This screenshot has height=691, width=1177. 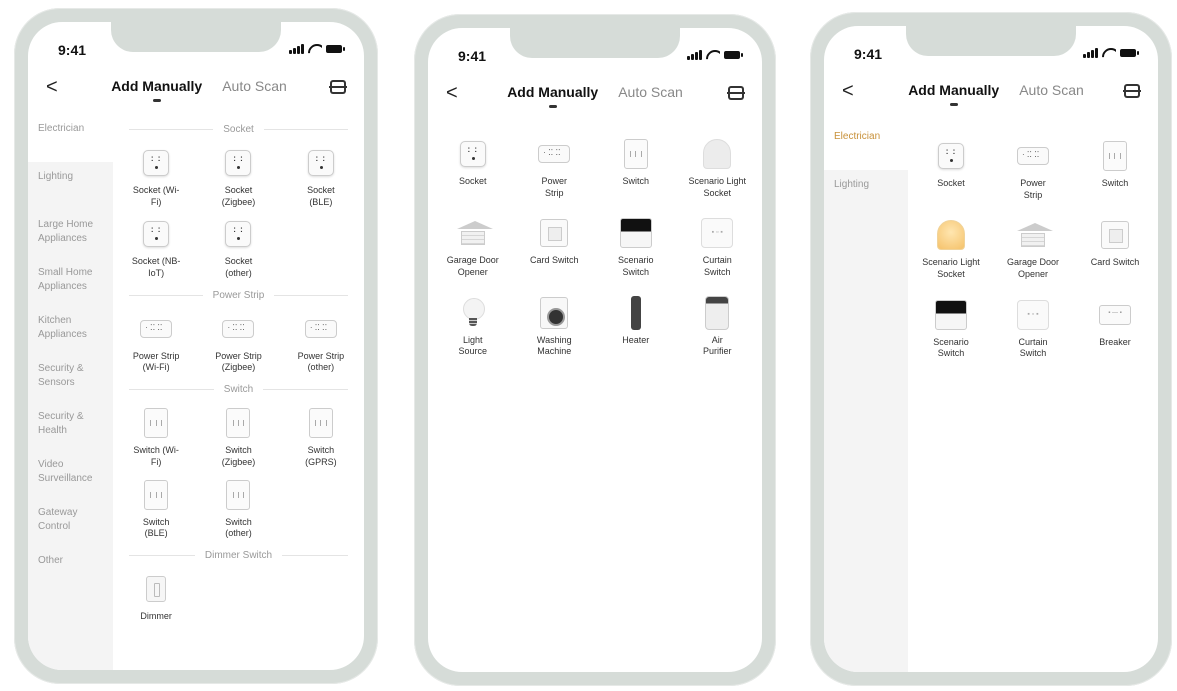 What do you see at coordinates (317, 49) in the screenshot?
I see `status-icons` at bounding box center [317, 49].